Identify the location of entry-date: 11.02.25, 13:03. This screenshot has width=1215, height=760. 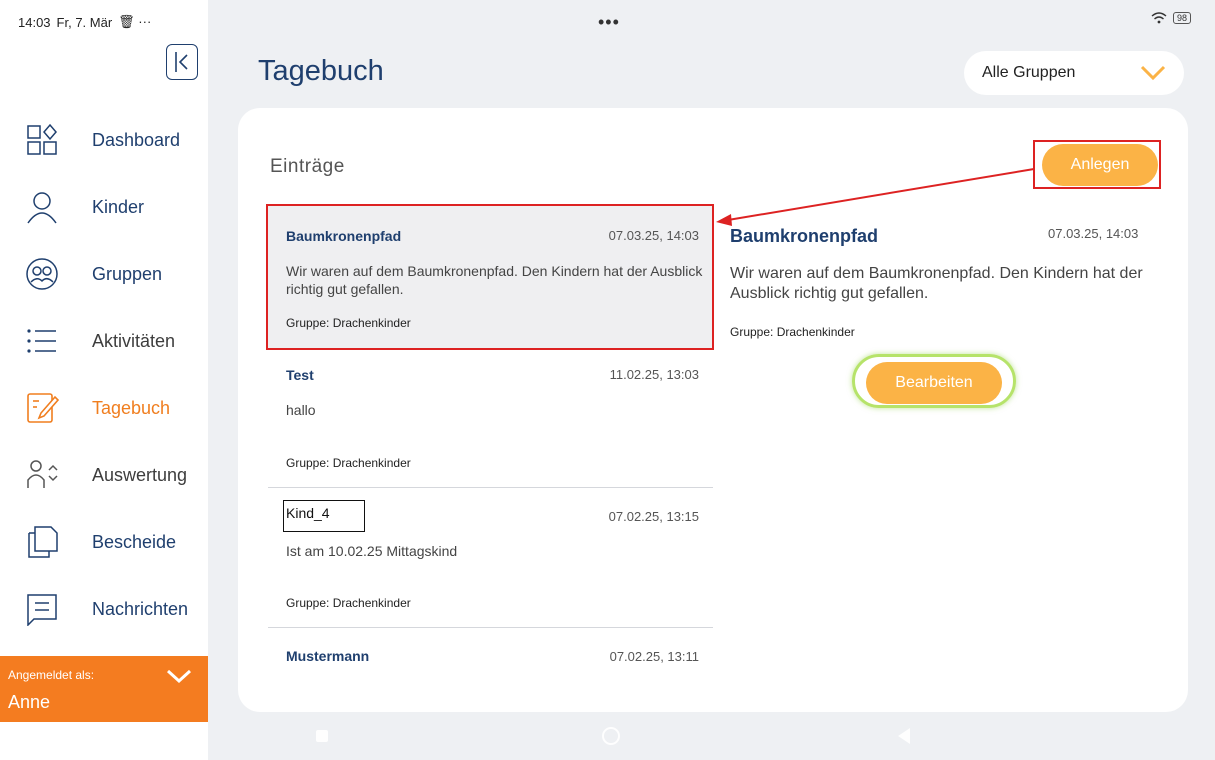
(654, 374).